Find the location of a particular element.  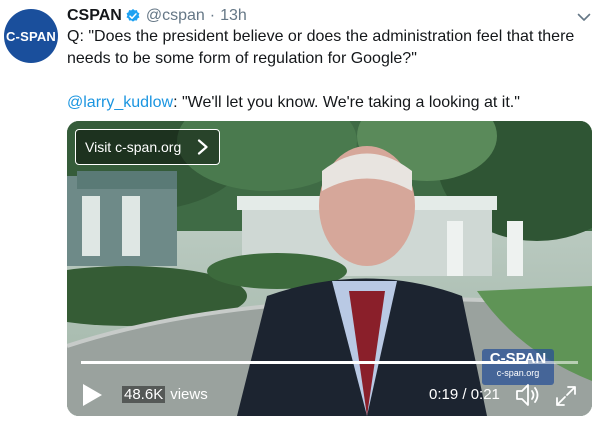

verified-badge-icon is located at coordinates (133, 15).